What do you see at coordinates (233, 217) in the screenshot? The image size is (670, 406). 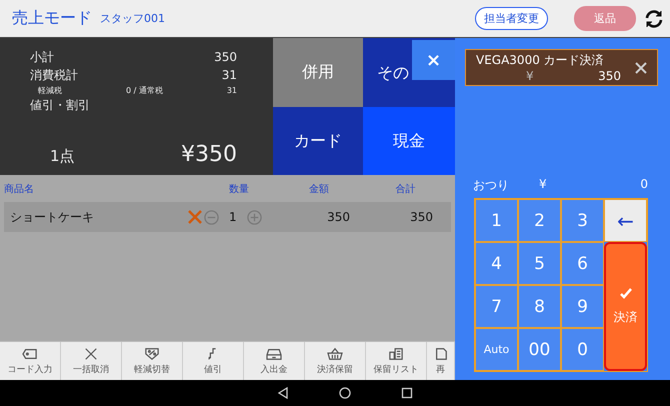 I see `item-quantity: 1` at bounding box center [233, 217].